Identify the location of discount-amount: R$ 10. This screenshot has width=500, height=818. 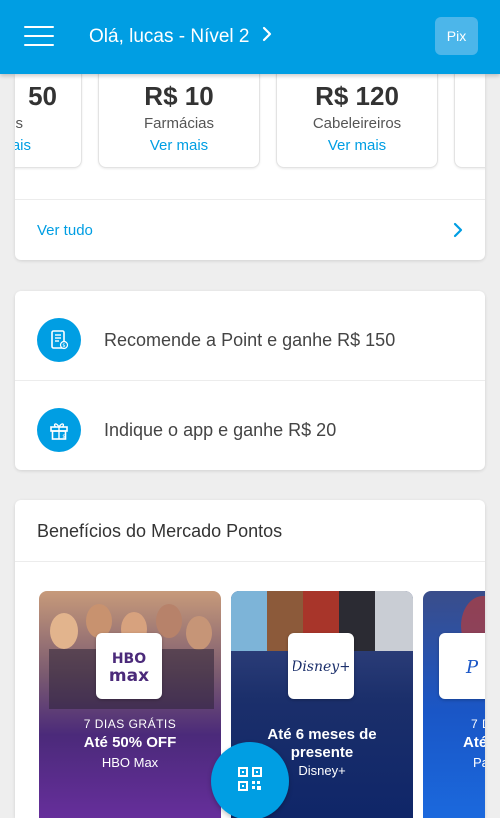
(179, 96).